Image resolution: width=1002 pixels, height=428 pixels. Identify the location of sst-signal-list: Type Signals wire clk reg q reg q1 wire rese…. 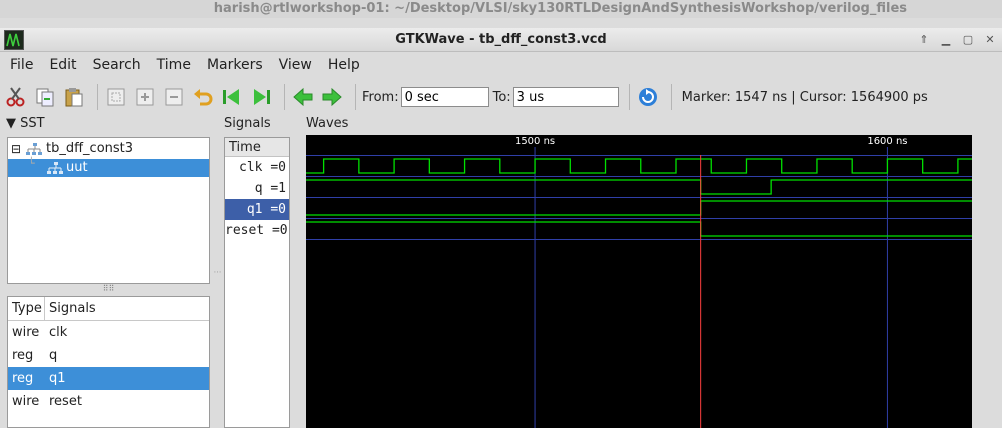
(108, 362).